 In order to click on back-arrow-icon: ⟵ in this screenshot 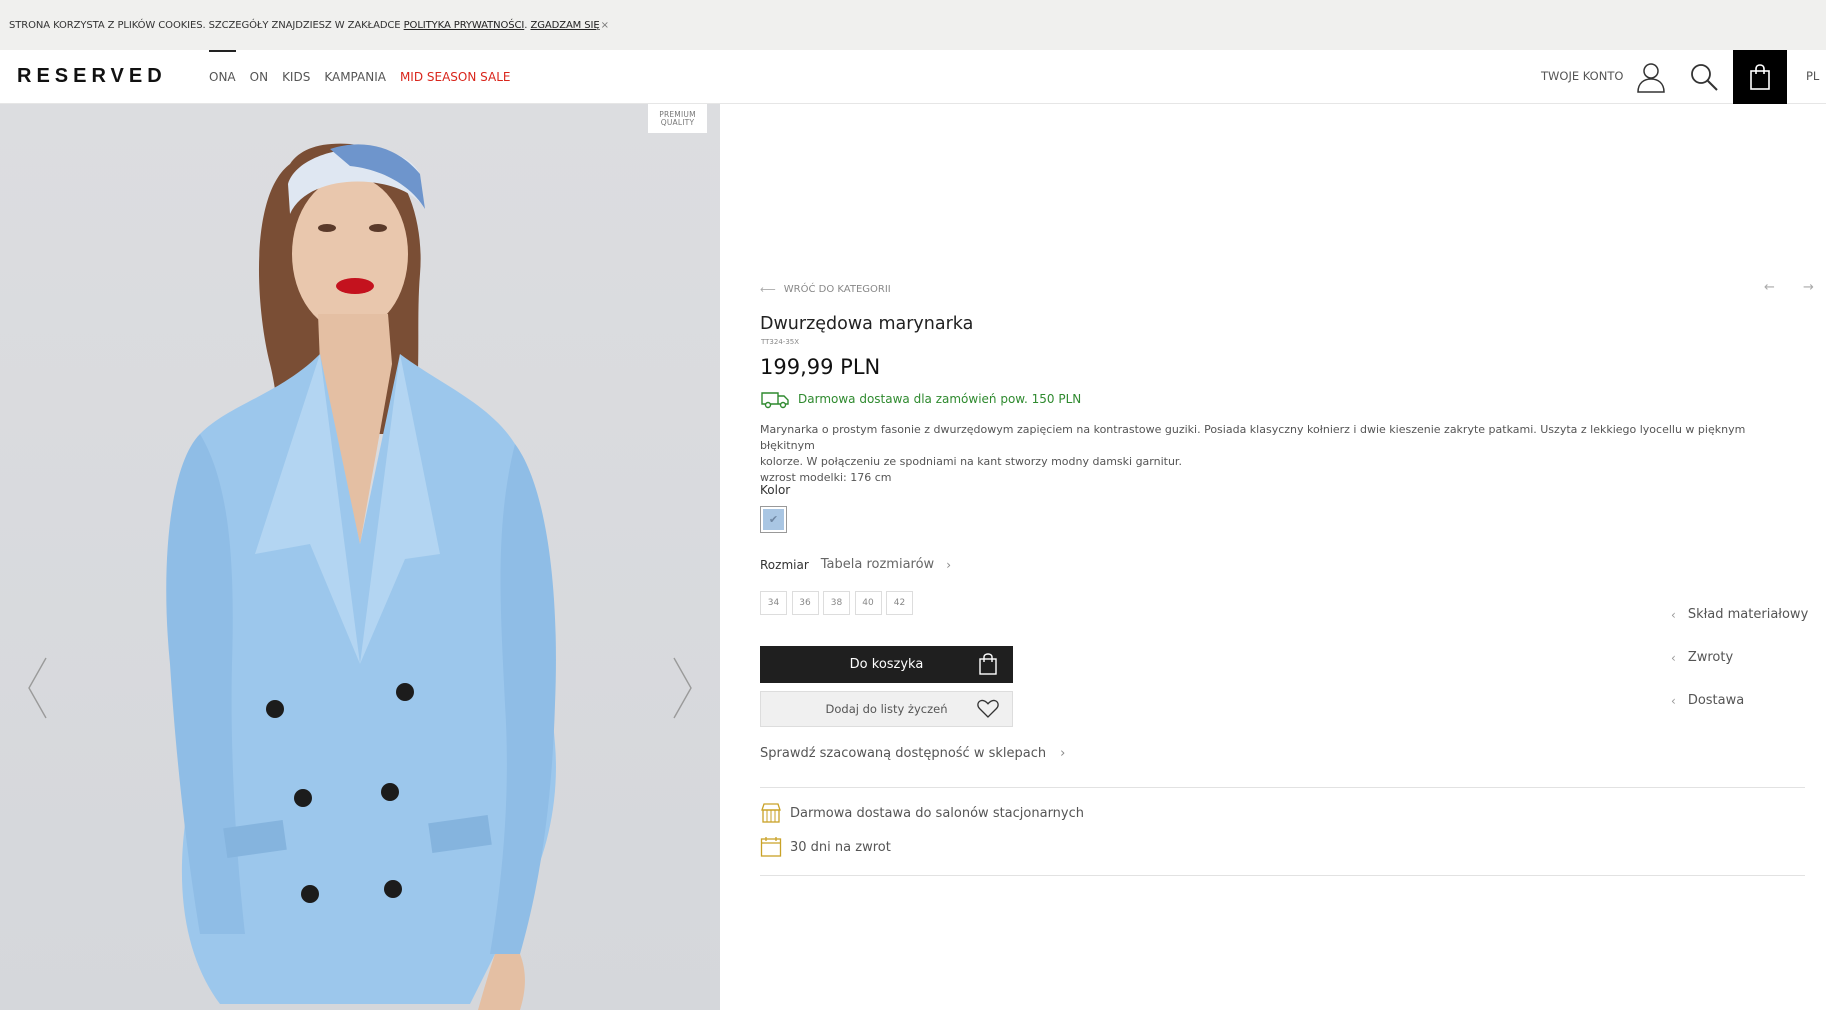, I will do `click(768, 289)`.